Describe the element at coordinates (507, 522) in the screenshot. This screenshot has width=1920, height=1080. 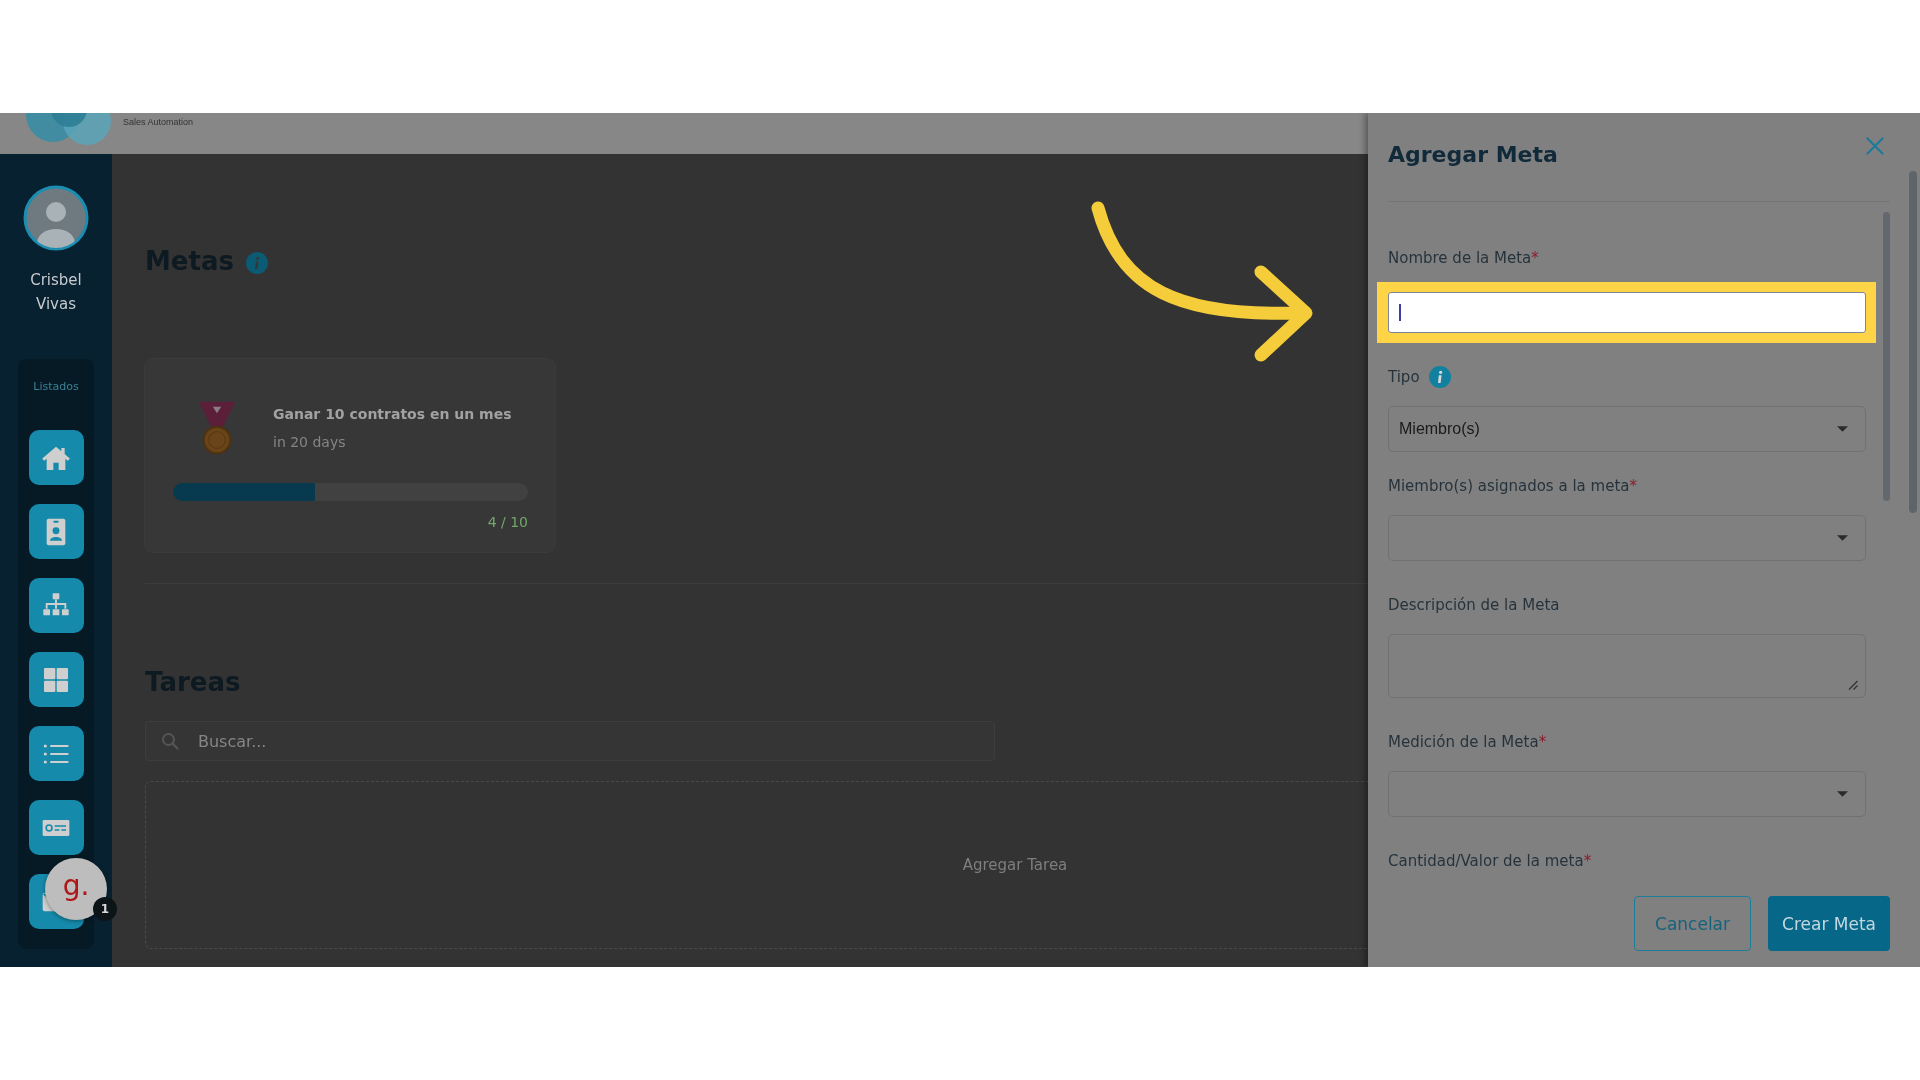
I see `progress-count: 4 / 10` at that location.